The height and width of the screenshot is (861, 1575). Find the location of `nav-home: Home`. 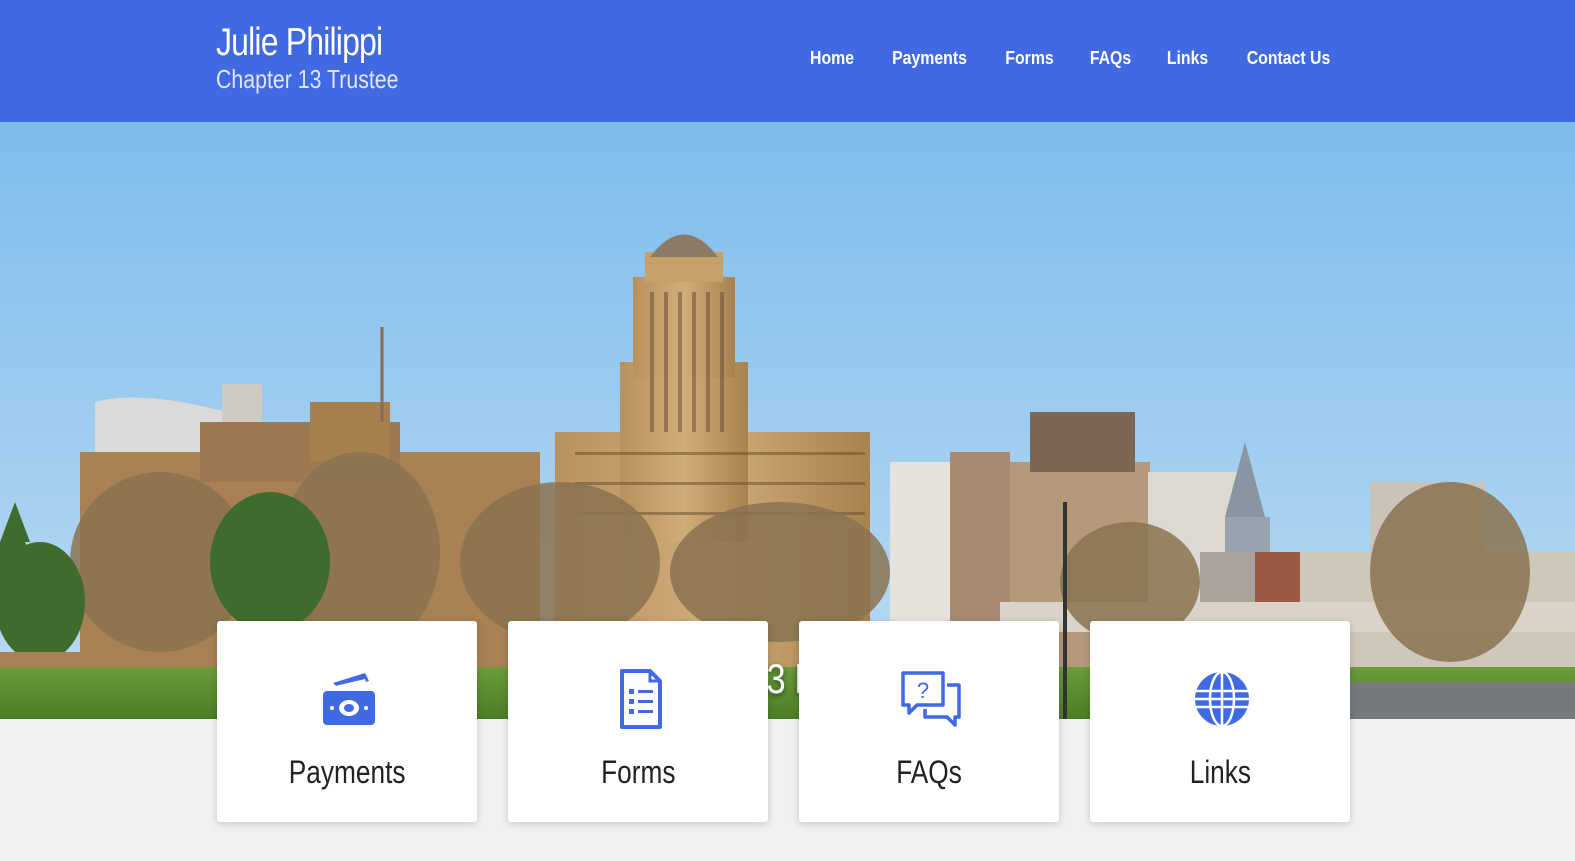

nav-home: Home is located at coordinates (832, 58).